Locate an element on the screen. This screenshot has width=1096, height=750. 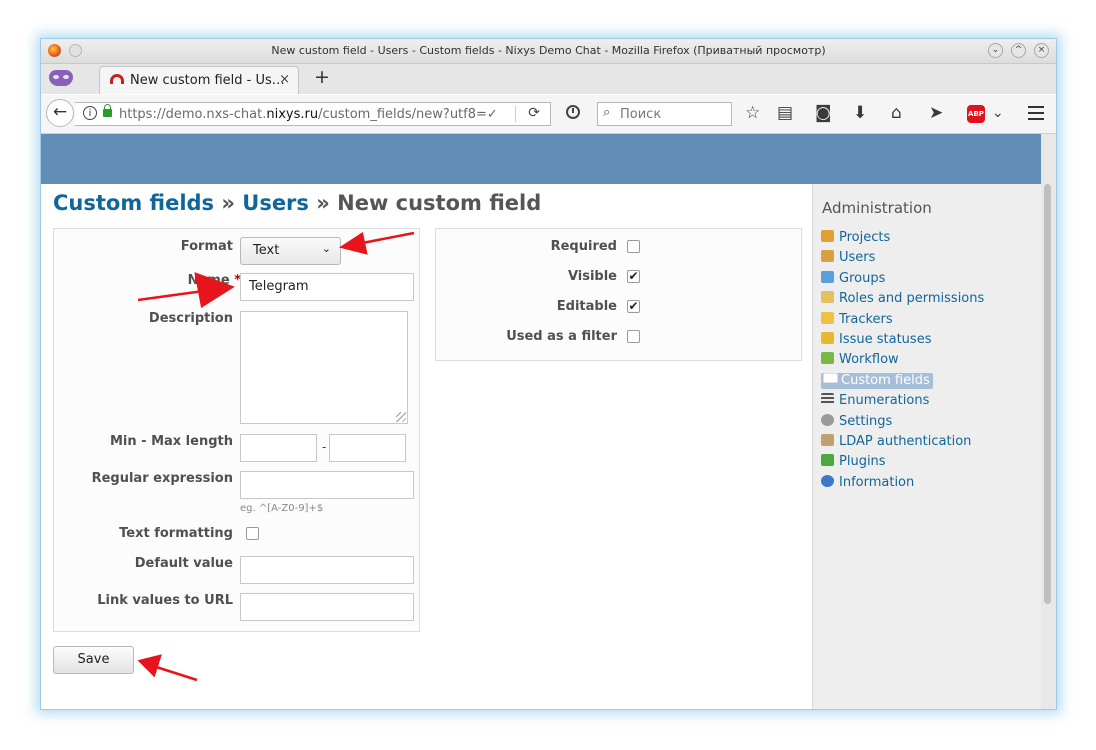
name-arrow-head is located at coordinates (214, 290).